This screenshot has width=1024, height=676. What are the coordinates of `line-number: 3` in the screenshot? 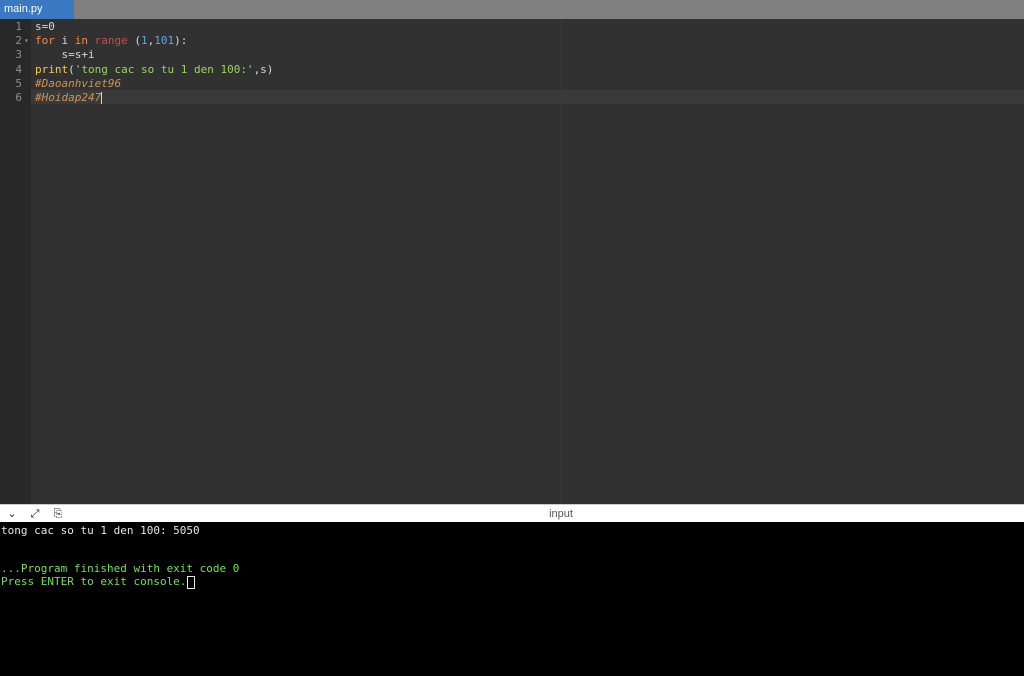 It's located at (18, 55).